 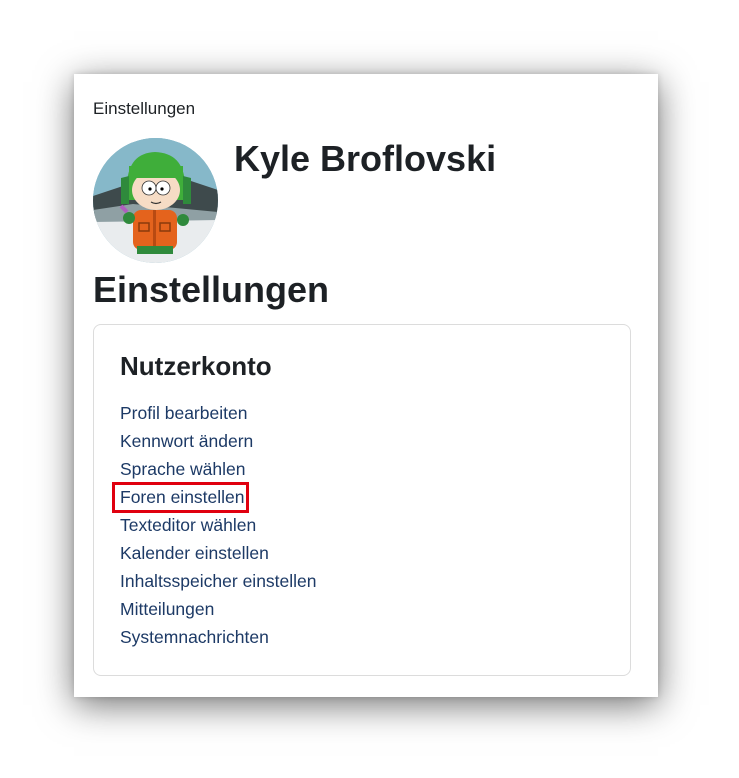 I want to click on text-editor-link: Texteditor wählen, so click(x=188, y=525).